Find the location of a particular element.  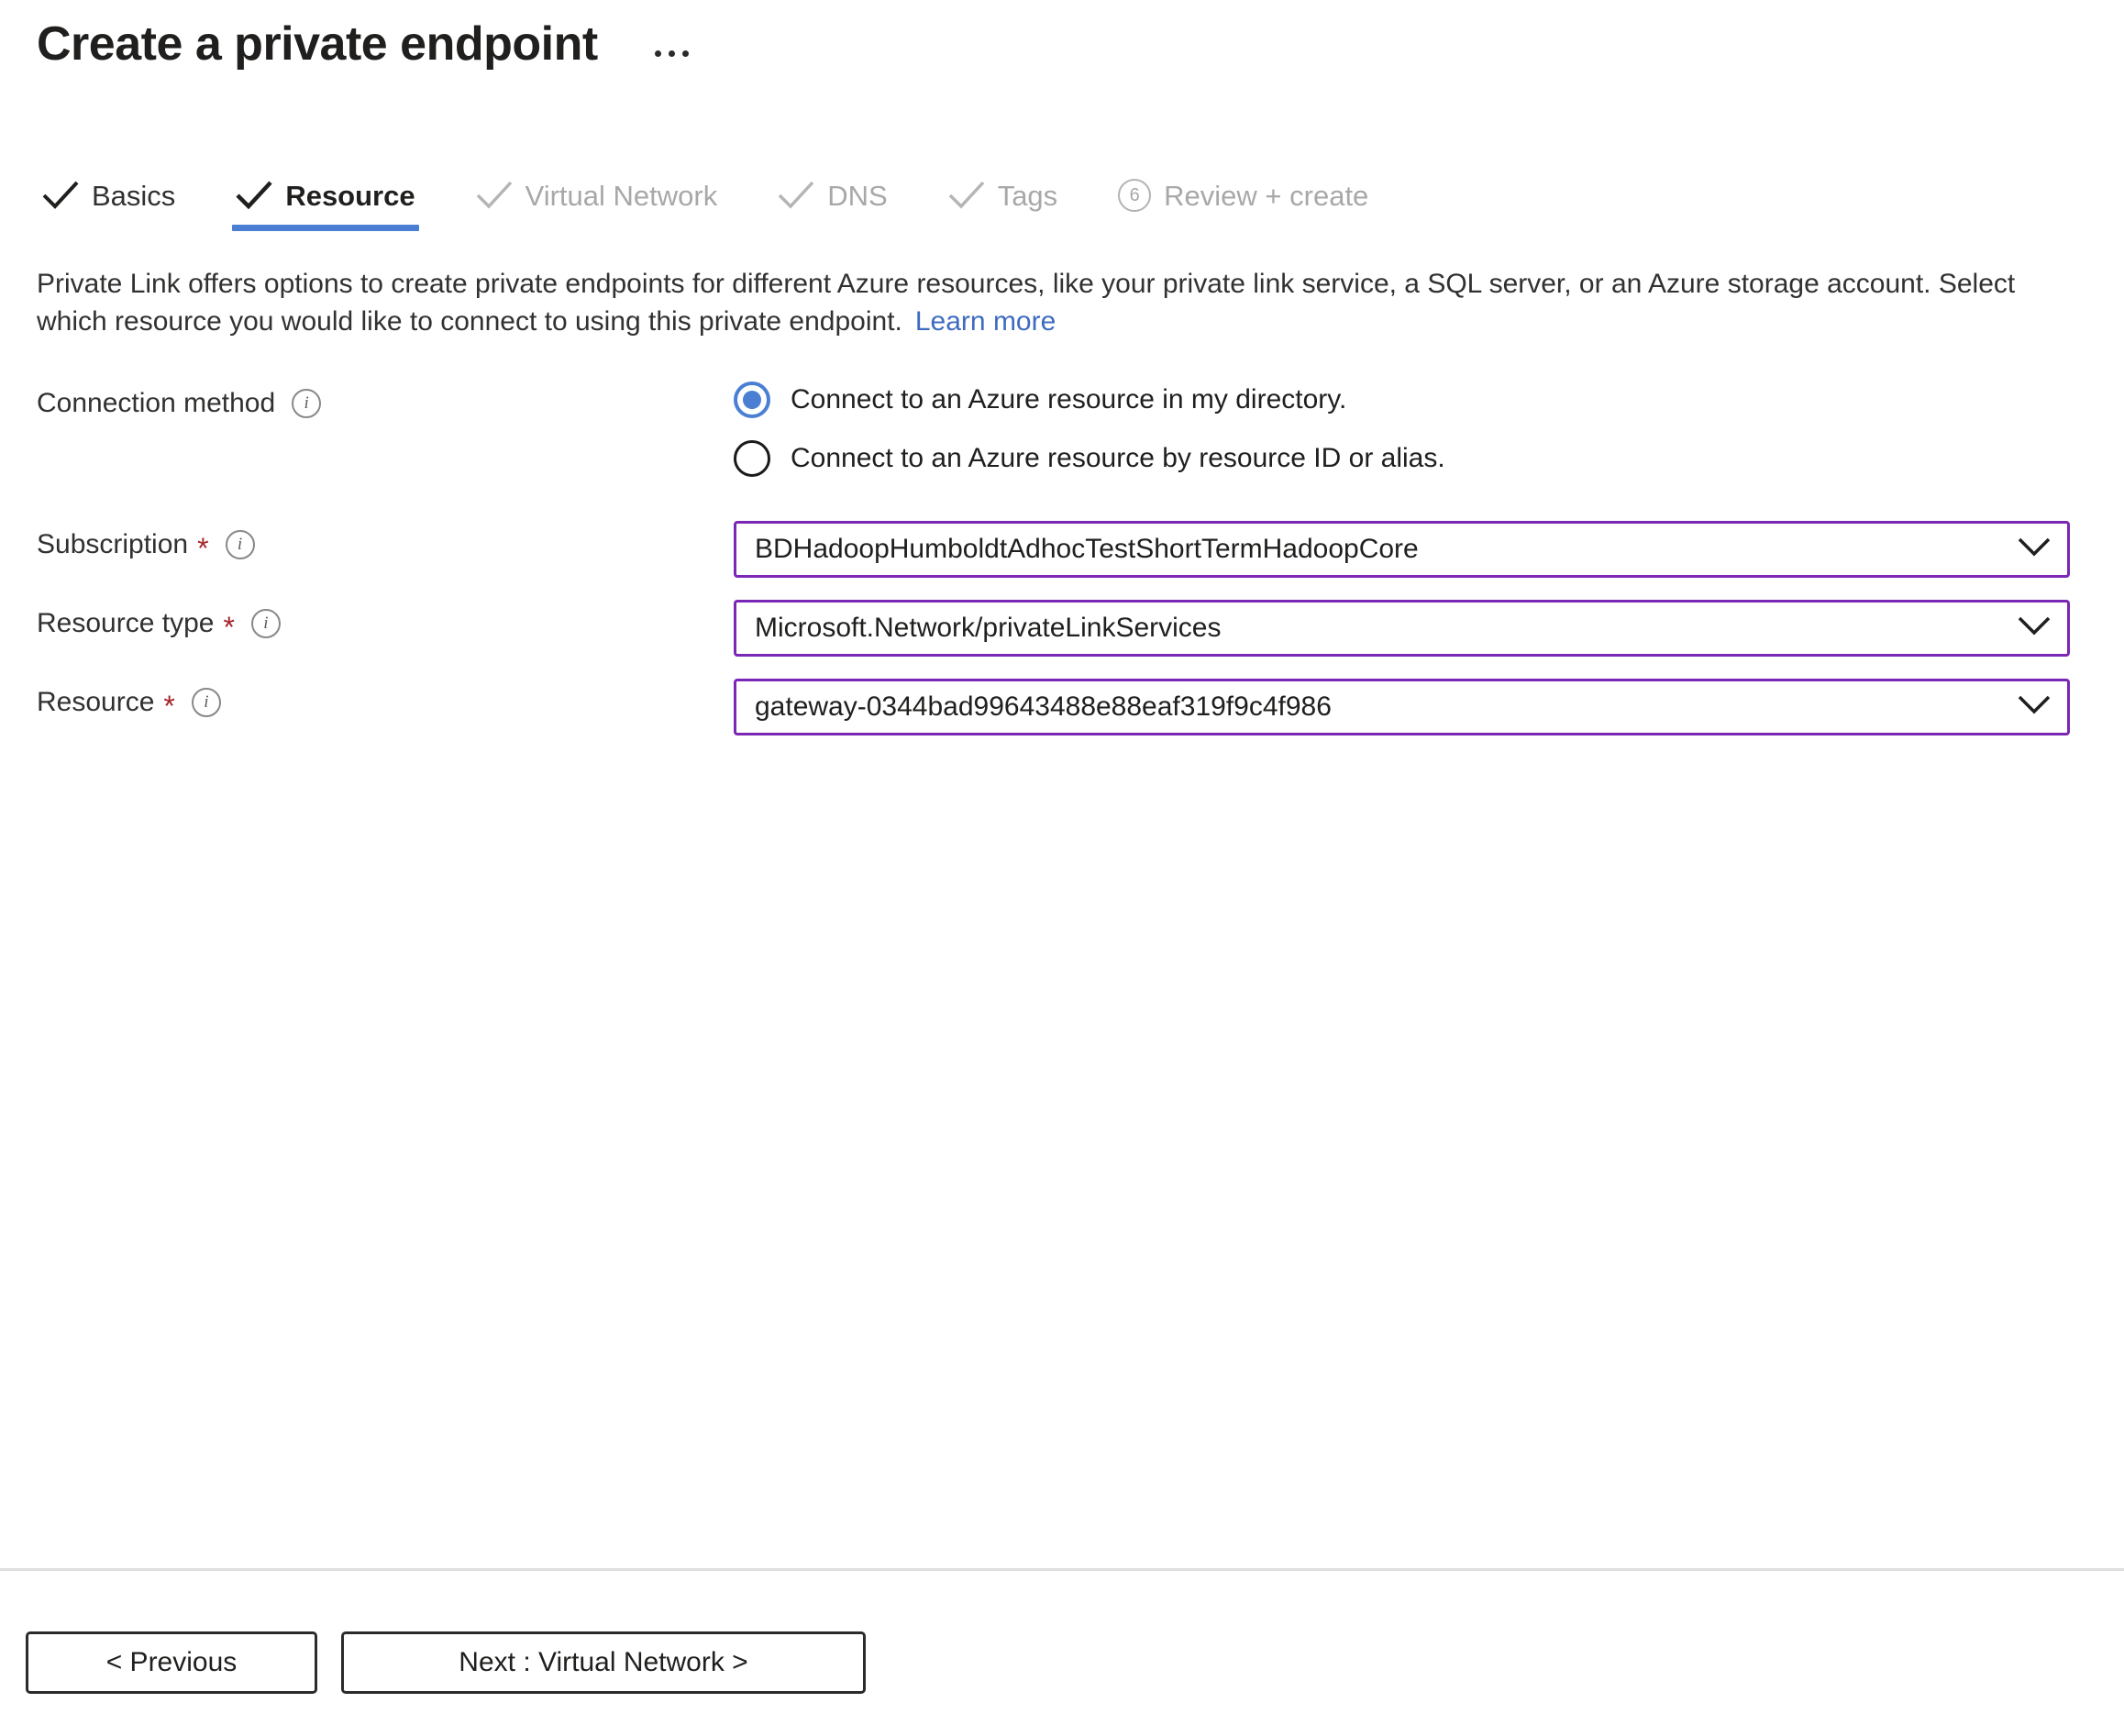

tab-virtual-network: Virtual Network is located at coordinates (597, 195).